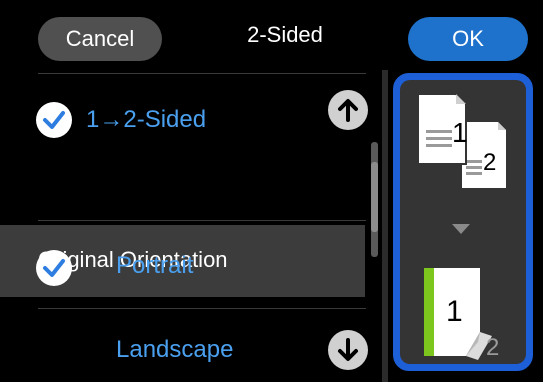  I want to click on result-front-number: 1, so click(454, 311).